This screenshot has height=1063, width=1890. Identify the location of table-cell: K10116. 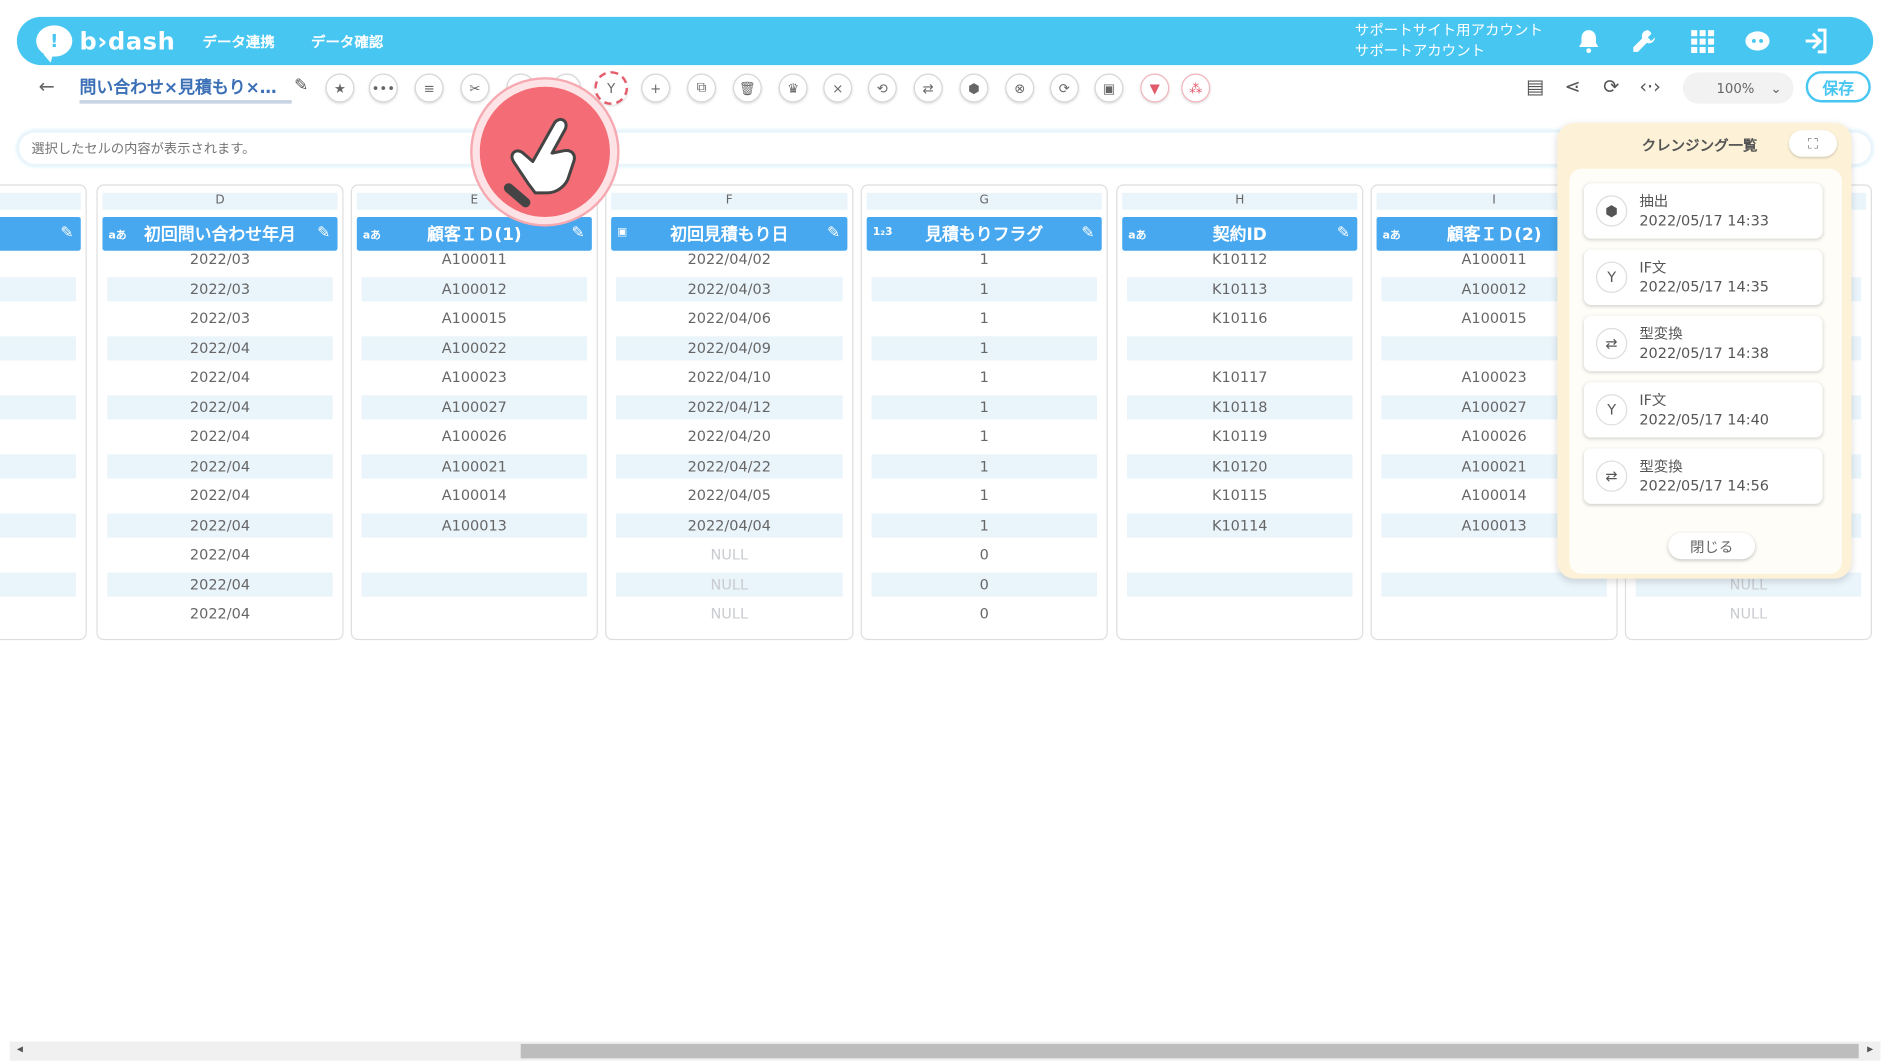
(1239, 318).